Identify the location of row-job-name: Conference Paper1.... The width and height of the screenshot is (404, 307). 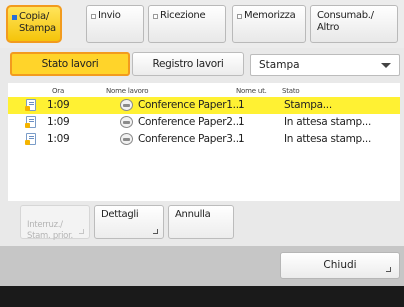
(190, 105).